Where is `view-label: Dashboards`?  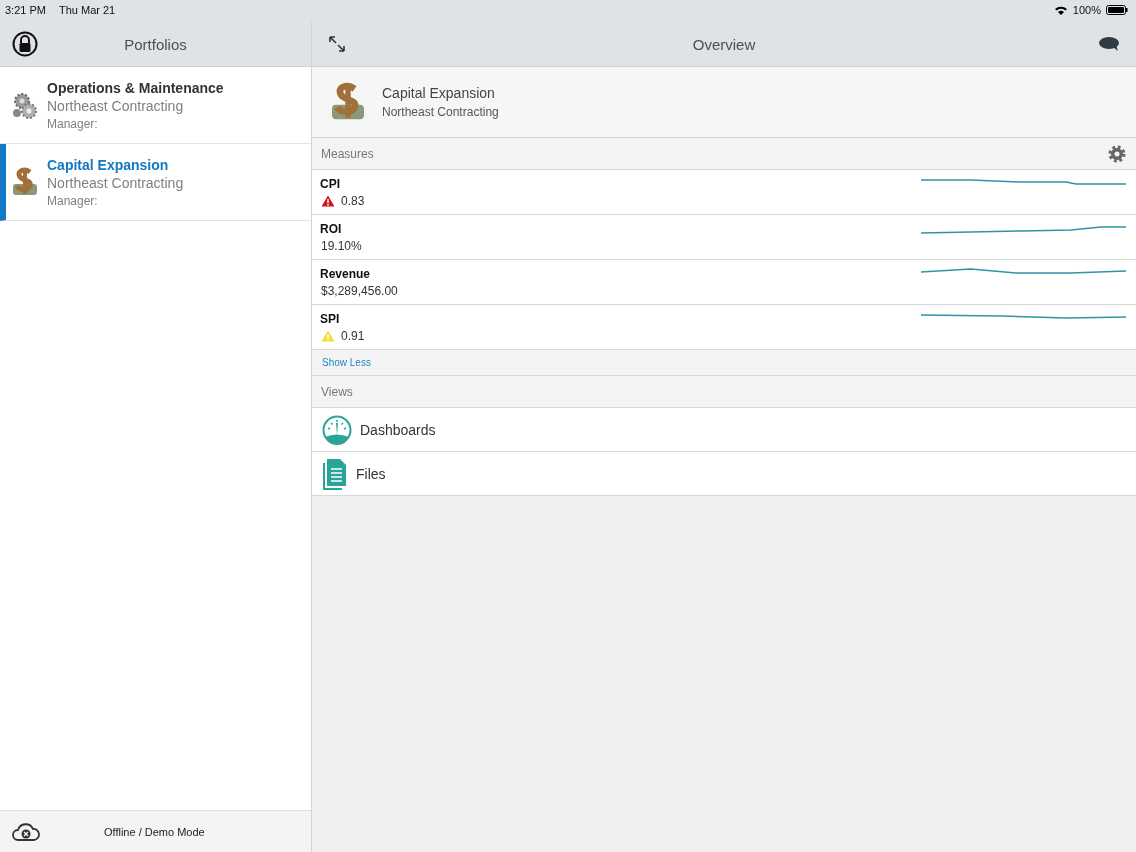 view-label: Dashboards is located at coordinates (398, 429).